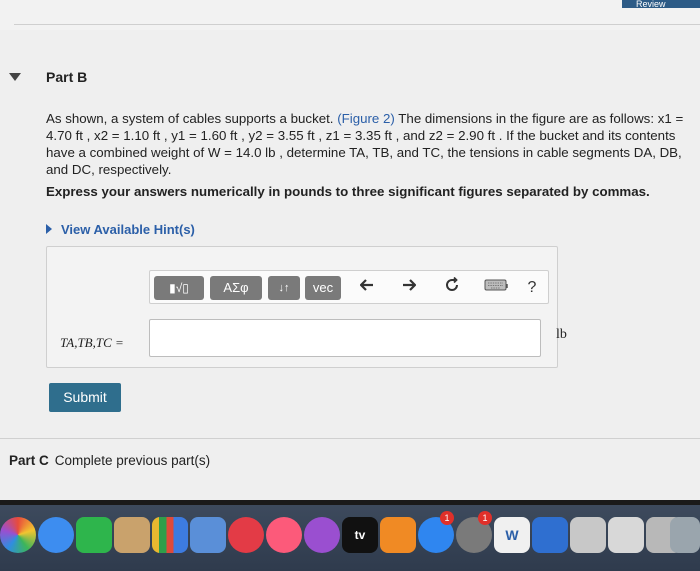  I want to click on notes-icon, so click(132, 535).